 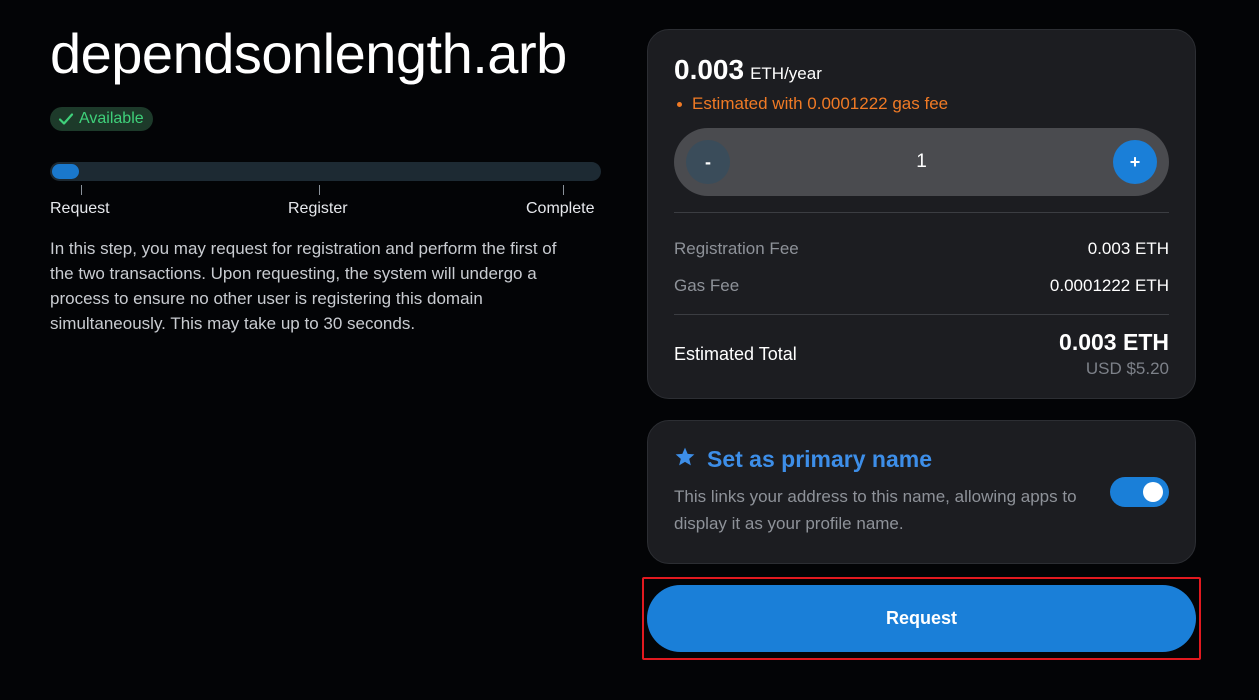 What do you see at coordinates (325, 171) in the screenshot?
I see `progress-track` at bounding box center [325, 171].